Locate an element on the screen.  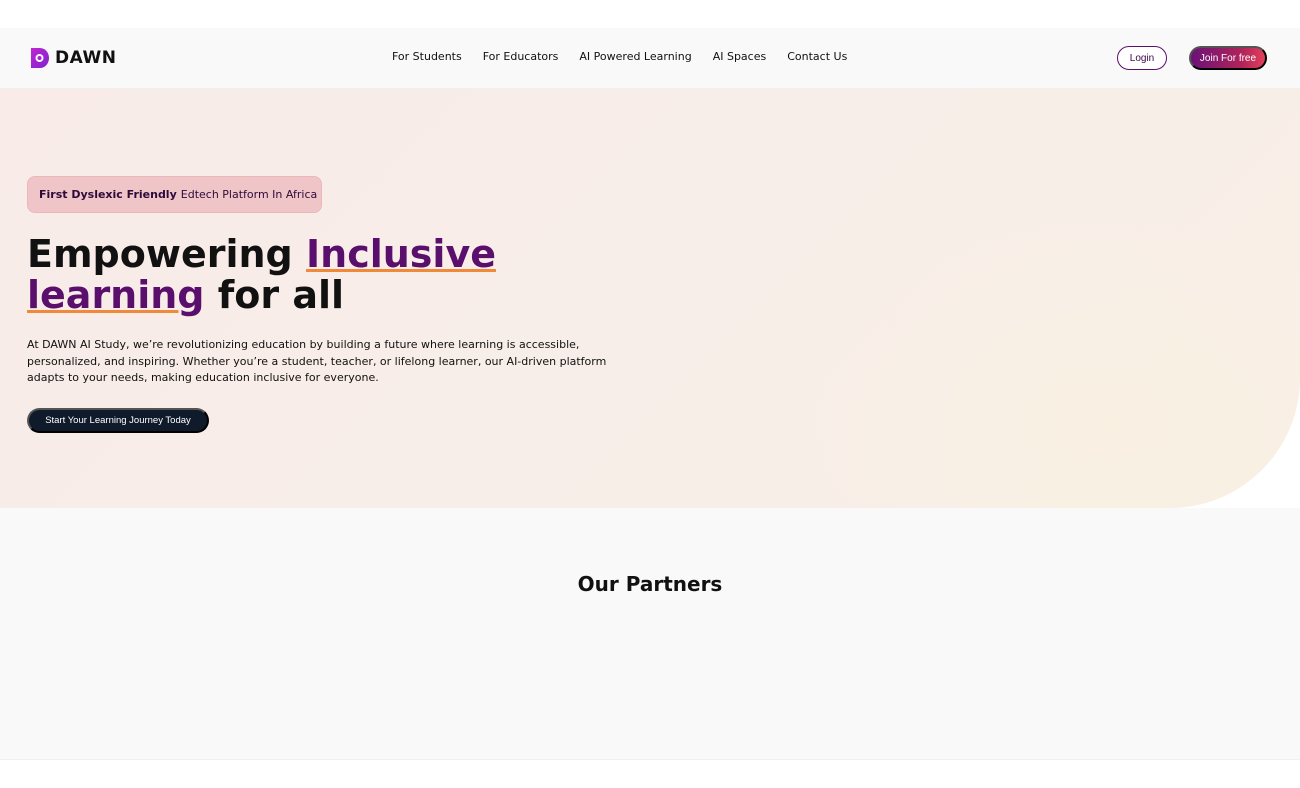
logo: DAWN is located at coordinates (73, 58).